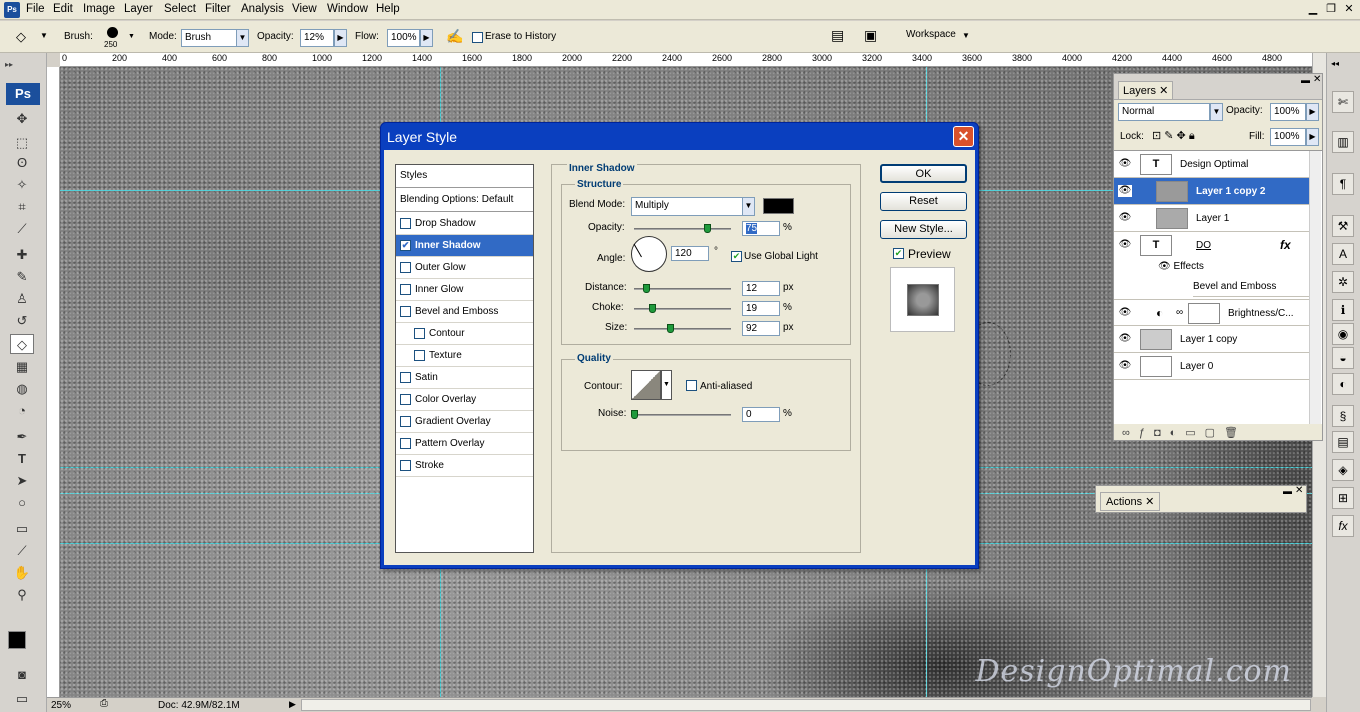  Describe the element at coordinates (898, 253) in the screenshot. I see `preview-checkbox: ✔` at that location.